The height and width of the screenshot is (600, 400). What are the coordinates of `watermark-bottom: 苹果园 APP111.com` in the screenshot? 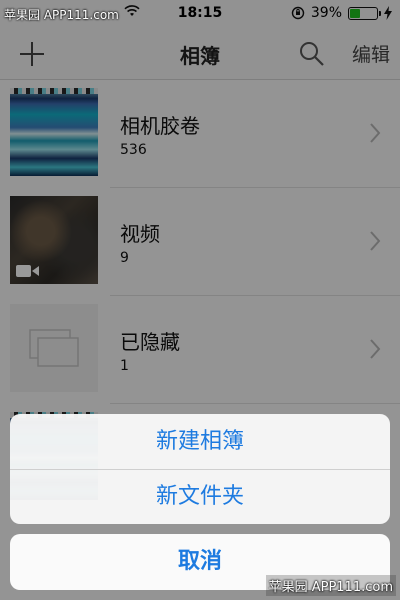 It's located at (330, 585).